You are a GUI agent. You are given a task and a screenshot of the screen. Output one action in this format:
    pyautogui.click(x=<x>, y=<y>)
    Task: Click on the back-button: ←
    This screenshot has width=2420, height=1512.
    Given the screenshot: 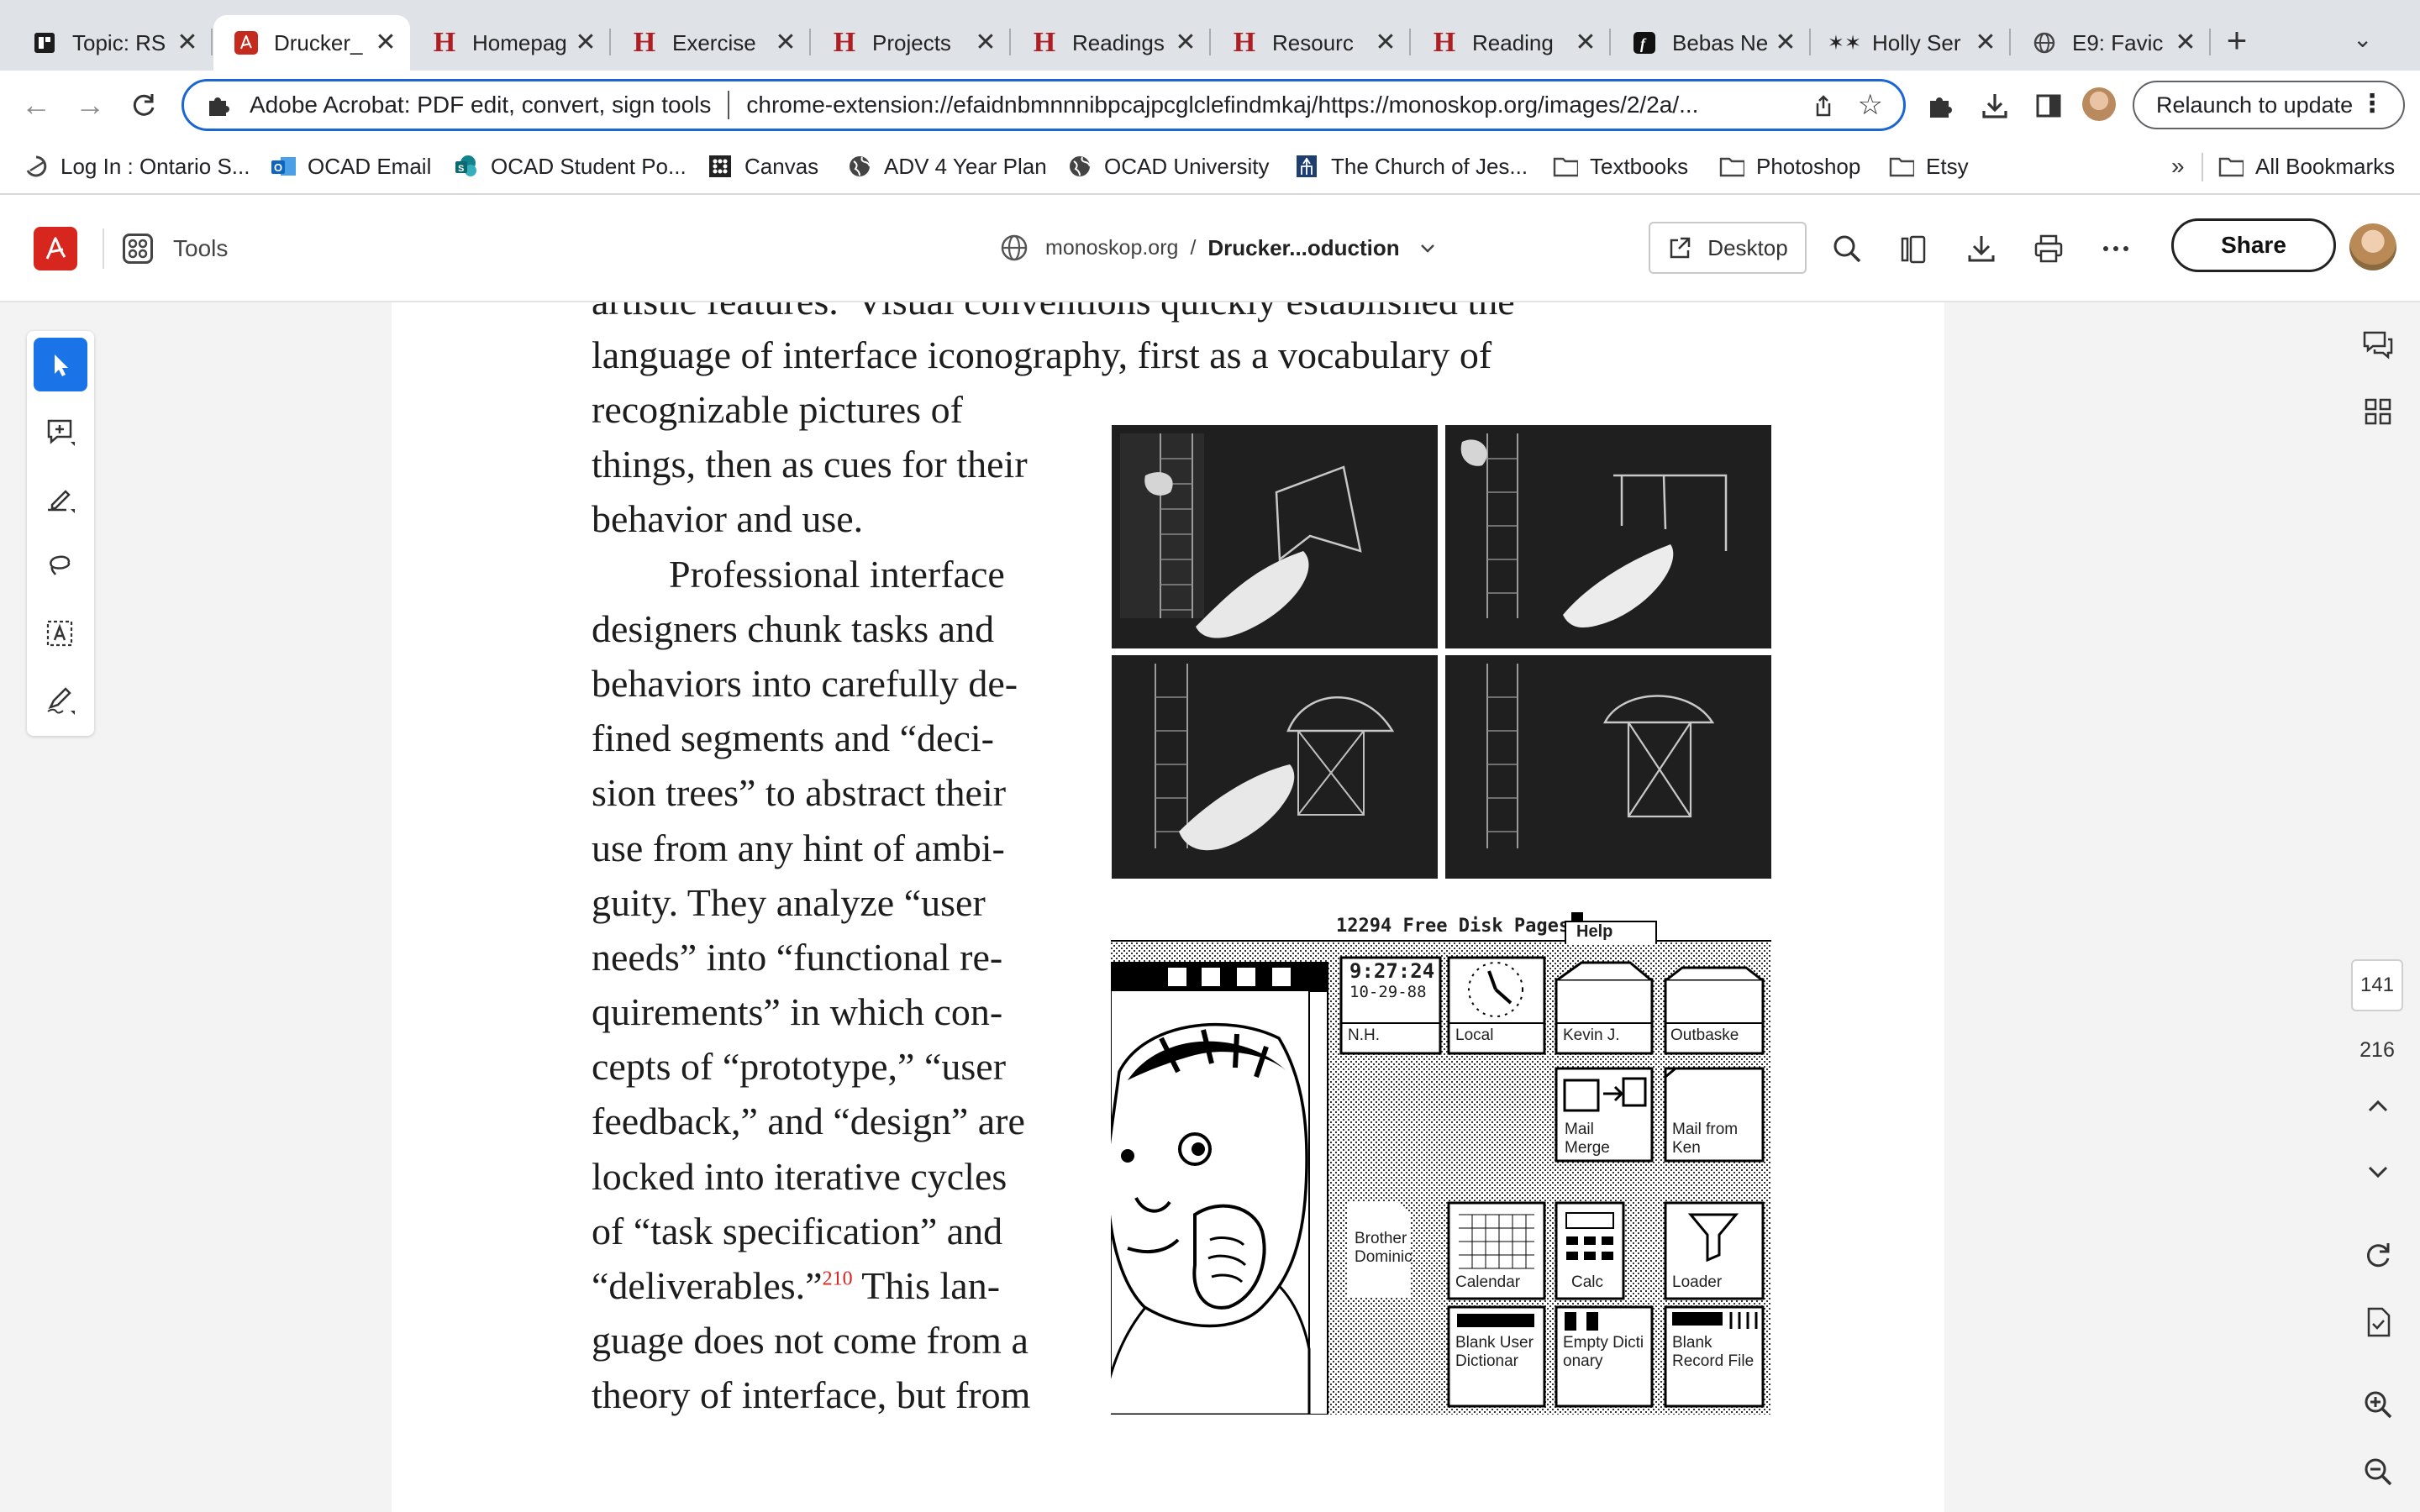 What is the action you would take?
    pyautogui.click(x=36, y=105)
    